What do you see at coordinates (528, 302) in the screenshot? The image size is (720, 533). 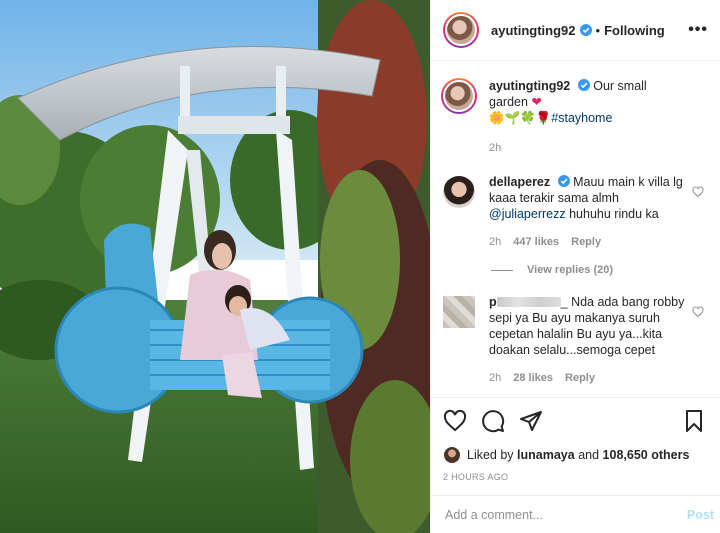 I see `blurred-username` at bounding box center [528, 302].